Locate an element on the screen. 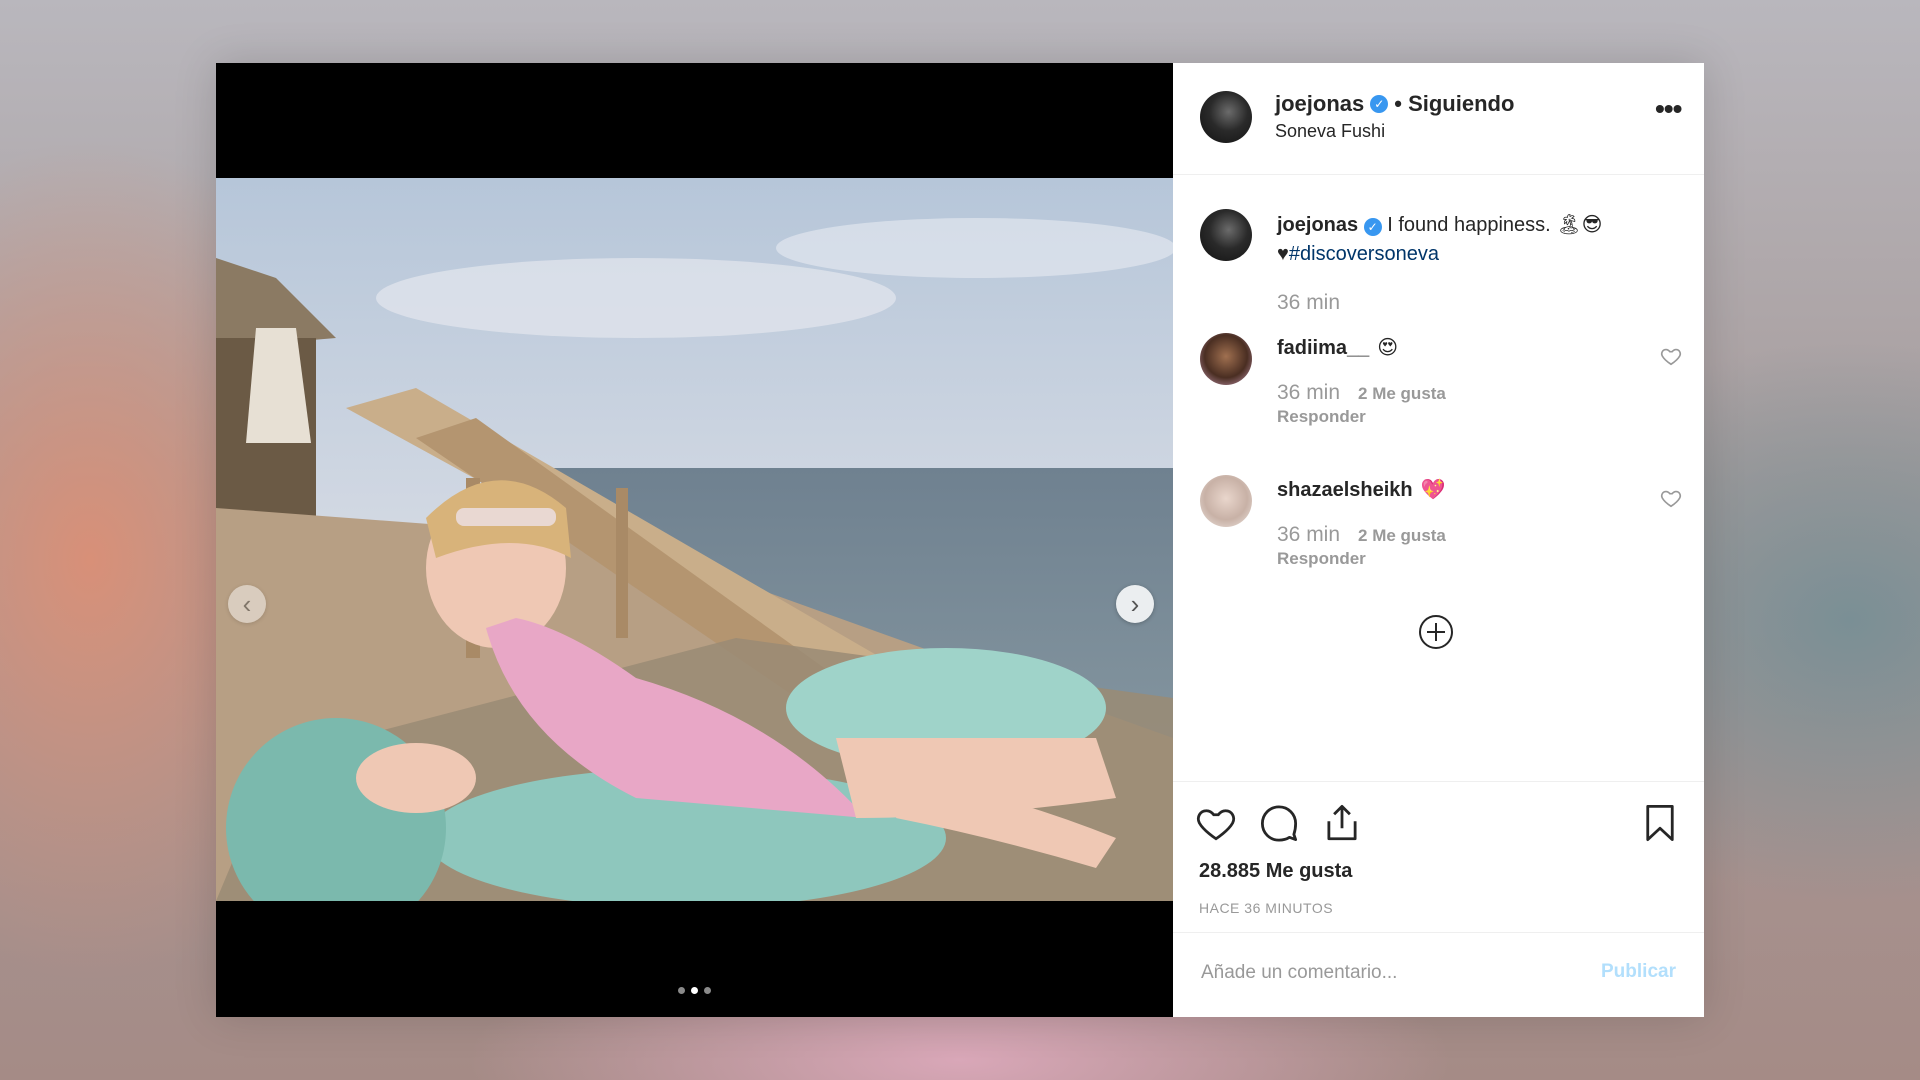 This screenshot has width=1920, height=1080. likes-count-link: 28.885 Me gusta is located at coordinates (1275, 871).